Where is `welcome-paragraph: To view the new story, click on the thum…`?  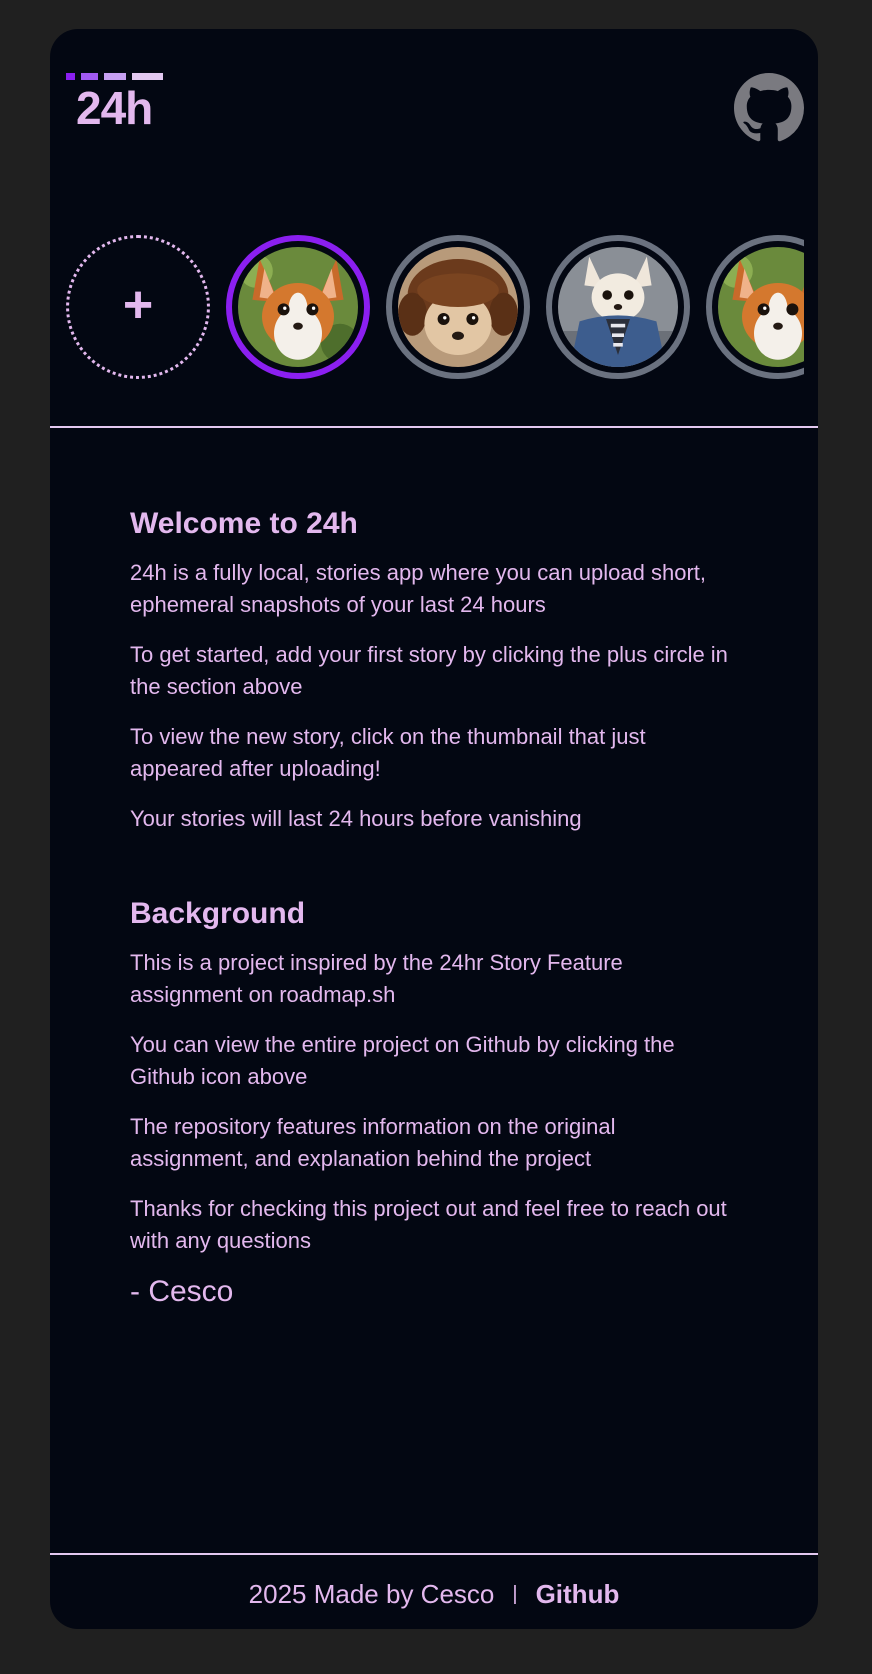 welcome-paragraph: To view the new story, click on the thum… is located at coordinates (388, 752).